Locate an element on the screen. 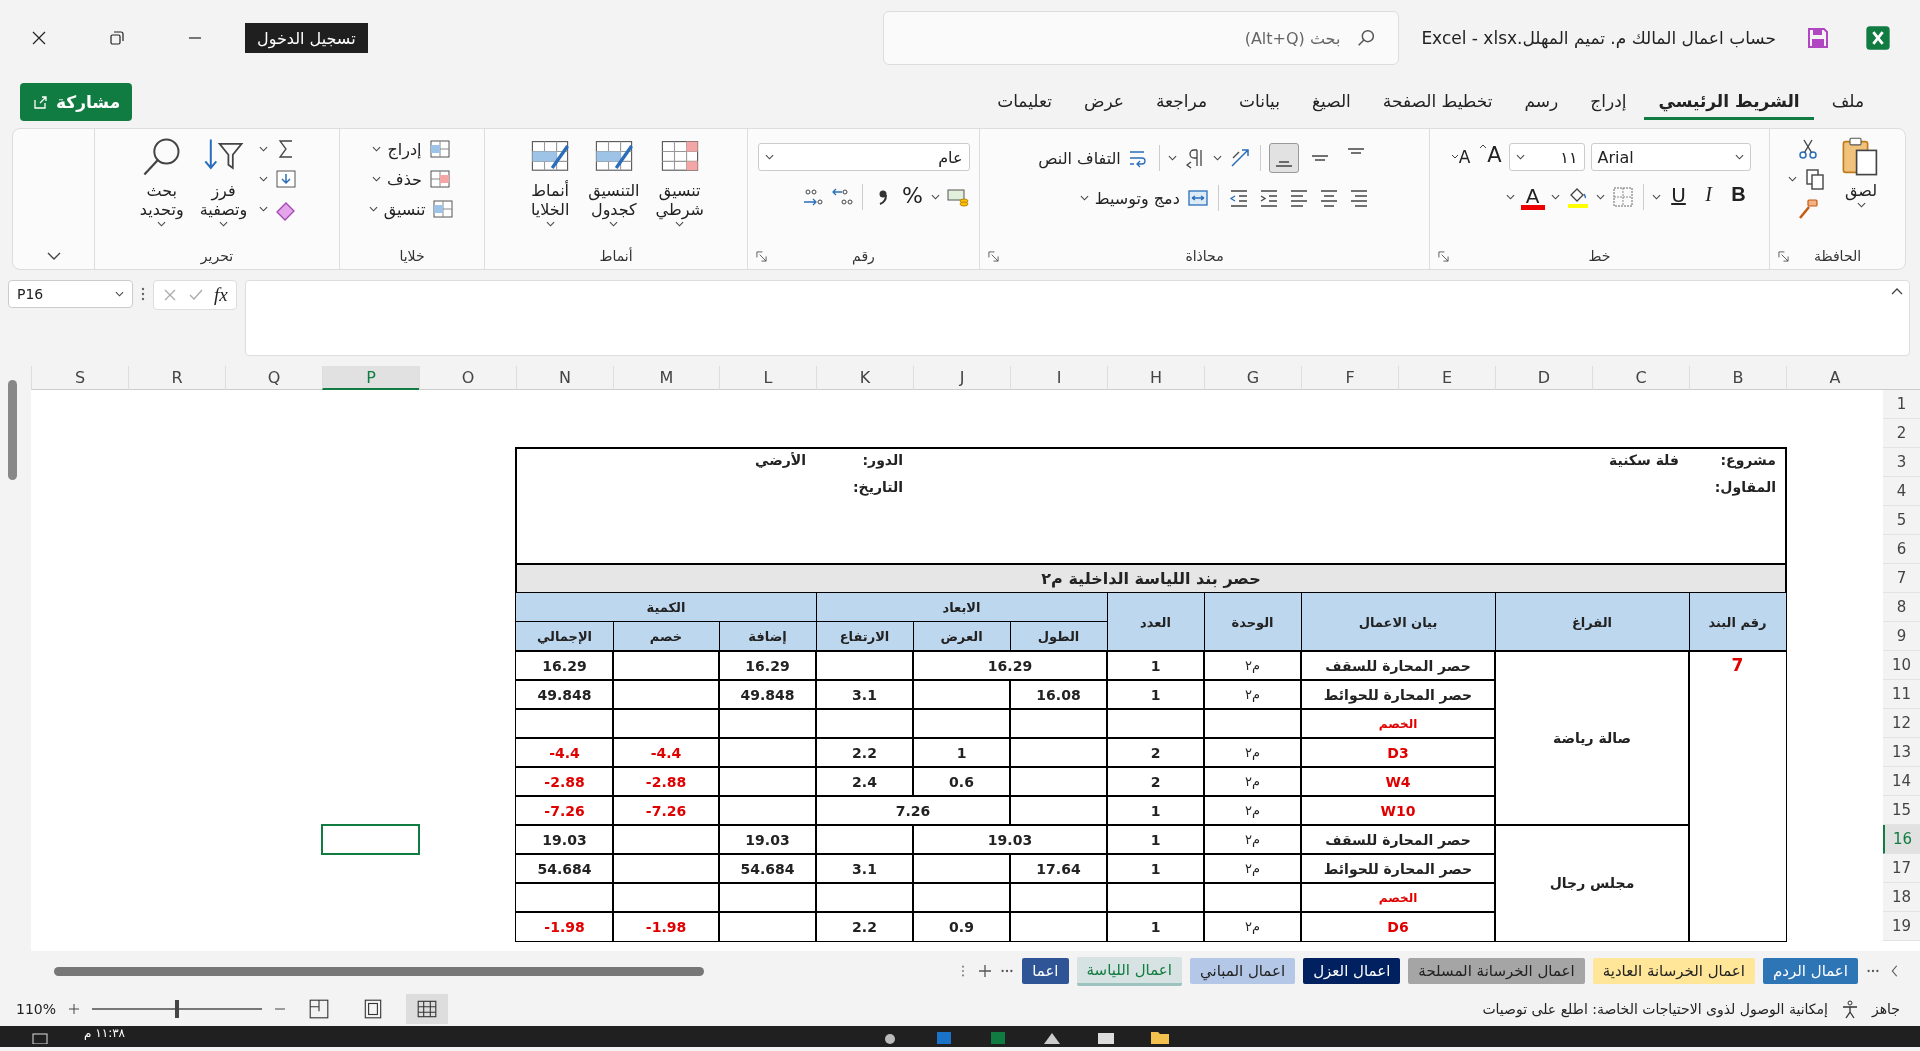 The image size is (1920, 1051). zoom-level: 110% is located at coordinates (36, 1008).